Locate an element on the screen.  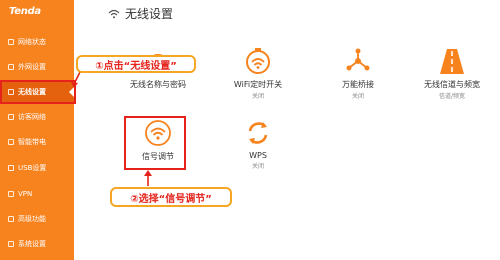
sidebar-item-label: 系统设置 is located at coordinates (32, 244).